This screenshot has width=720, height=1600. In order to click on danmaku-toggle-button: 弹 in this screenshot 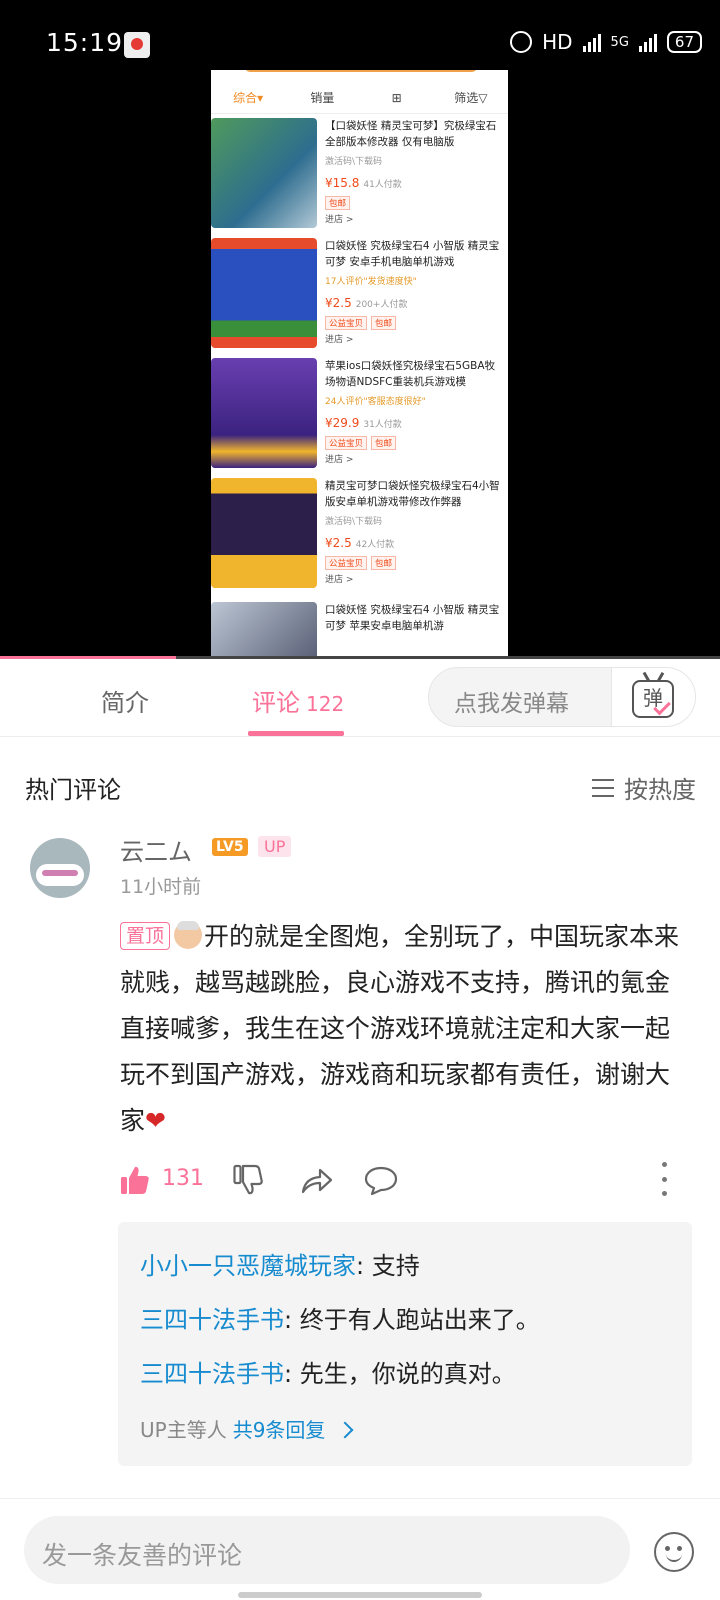, I will do `click(653, 697)`.